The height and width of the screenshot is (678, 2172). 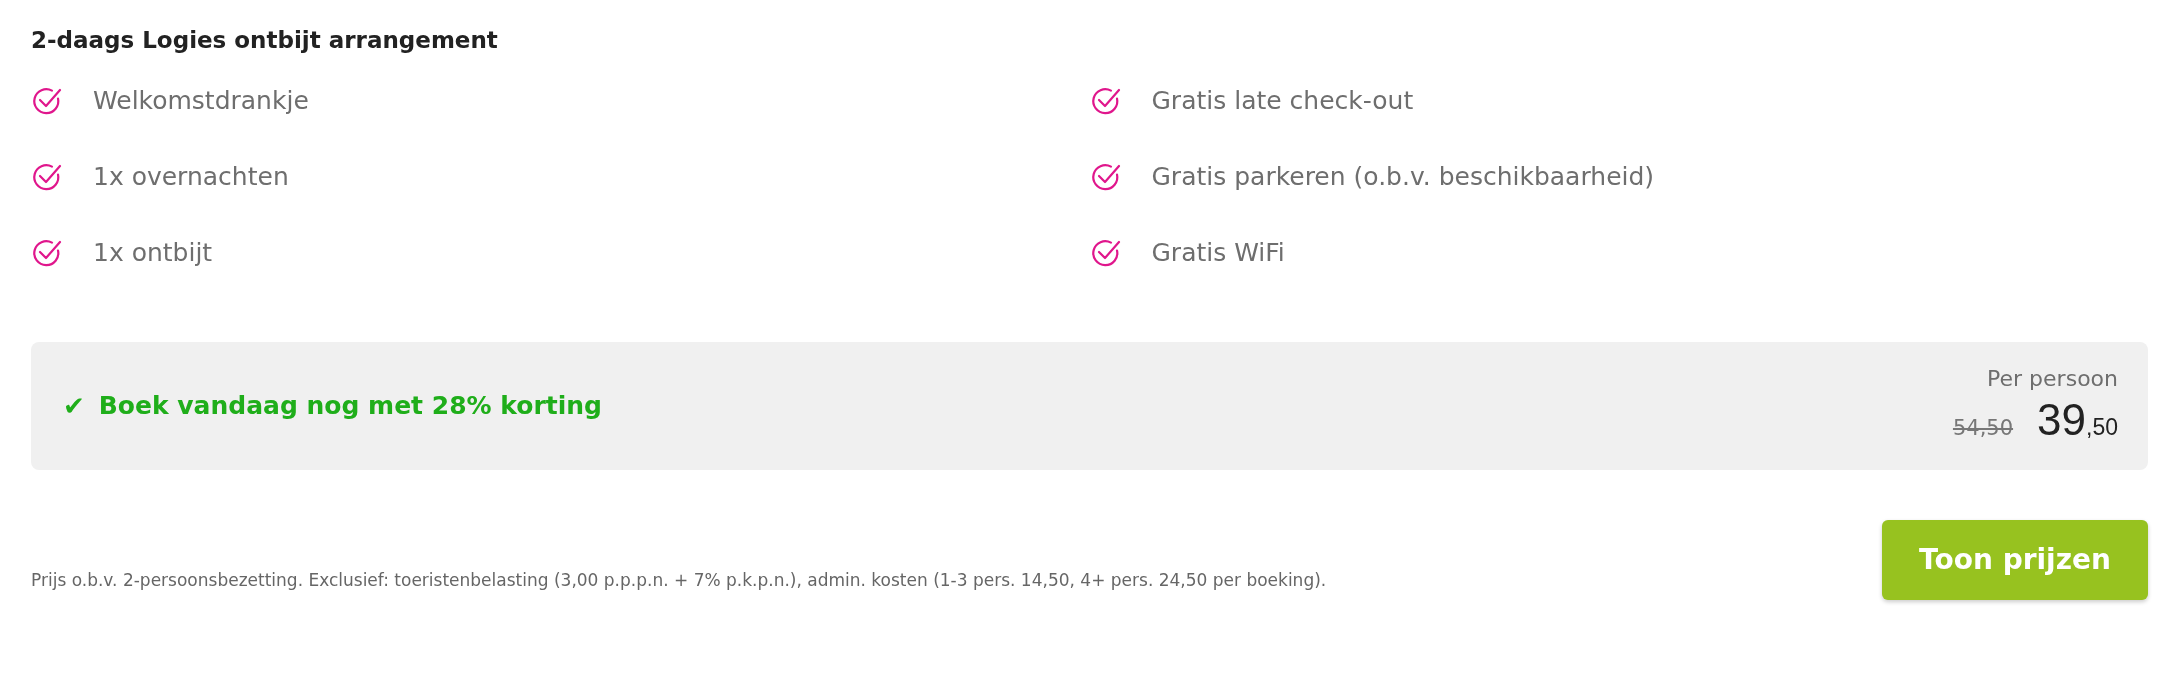 I want to click on discount-text: Boek vandaag nog met 28% korting, so click(x=350, y=406).